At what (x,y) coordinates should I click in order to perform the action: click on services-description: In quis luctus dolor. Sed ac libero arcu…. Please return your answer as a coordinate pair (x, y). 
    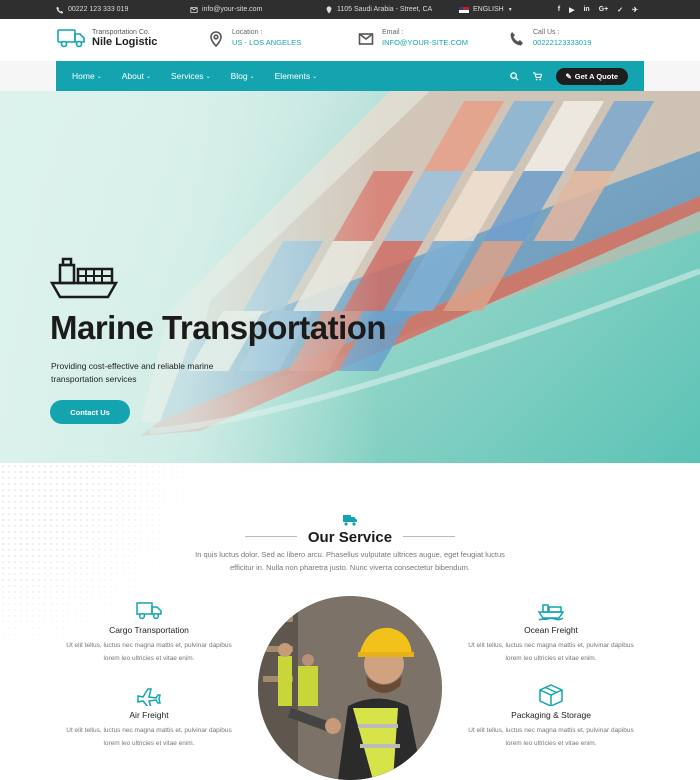
    Looking at the image, I should click on (350, 561).